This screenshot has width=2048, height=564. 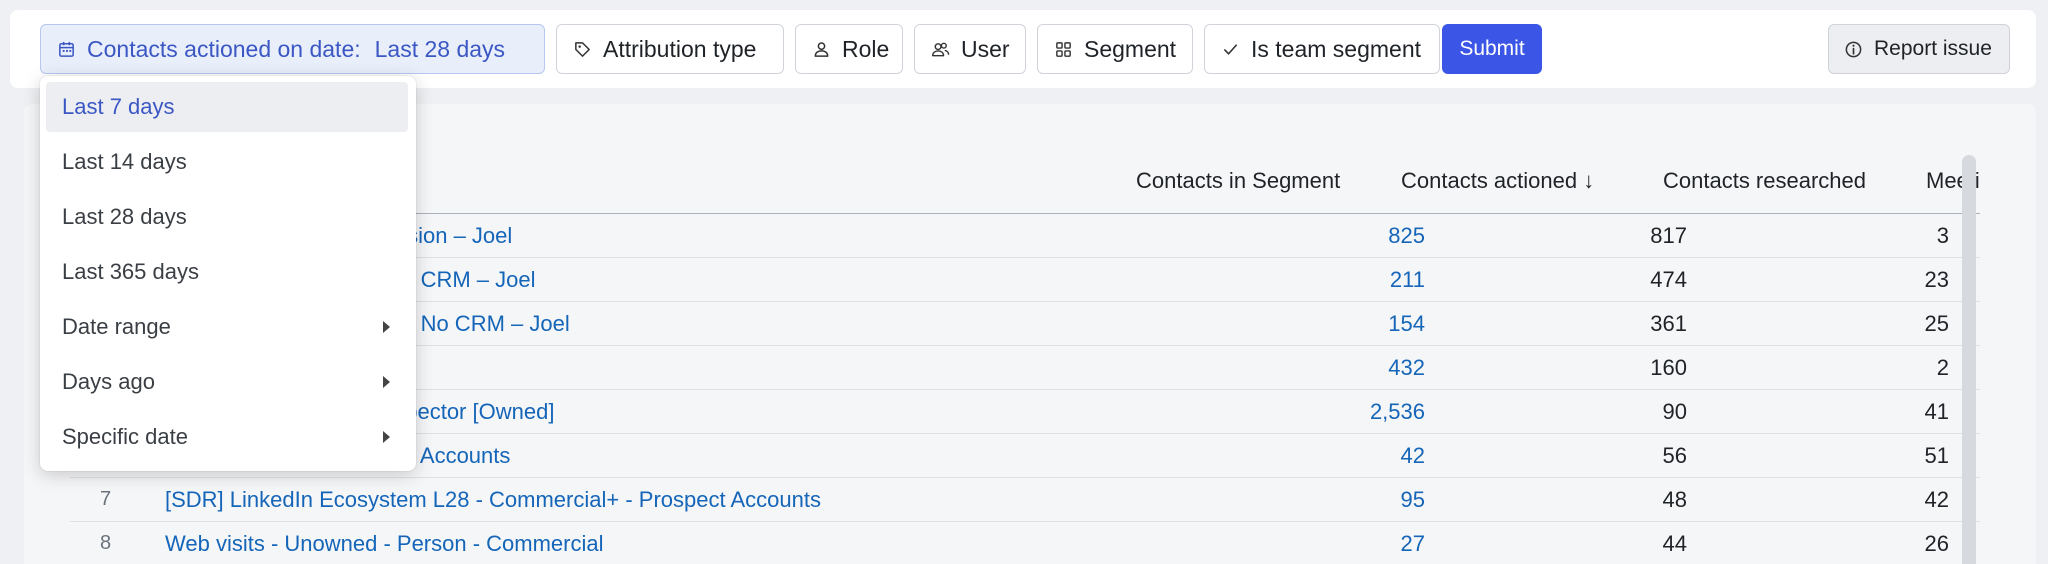 I want to click on menu-item-last-365-days: Last 365 days, so click(x=227, y=272).